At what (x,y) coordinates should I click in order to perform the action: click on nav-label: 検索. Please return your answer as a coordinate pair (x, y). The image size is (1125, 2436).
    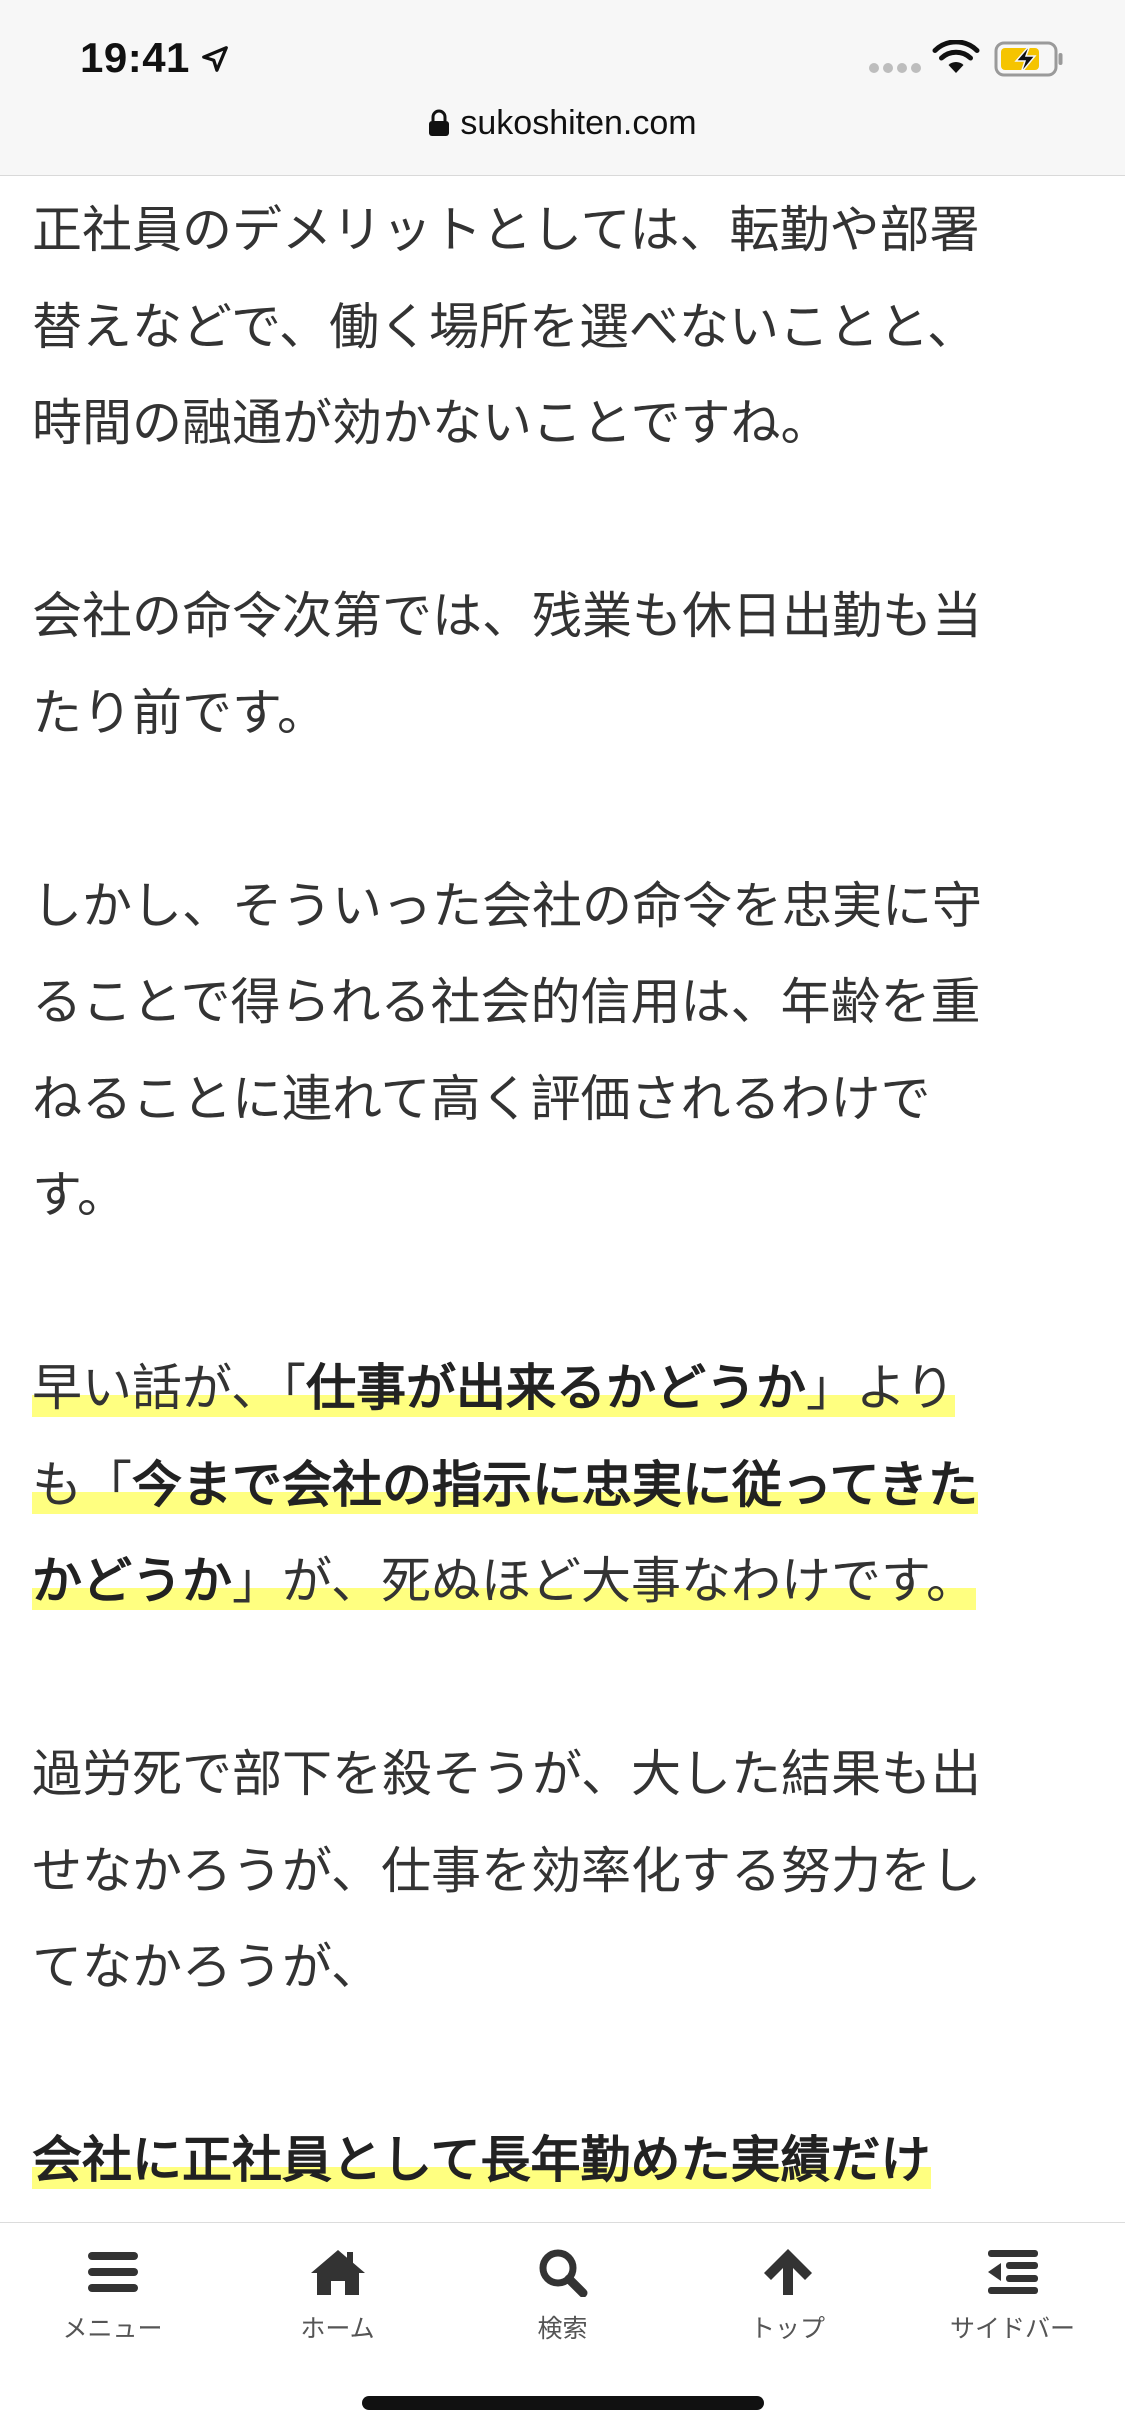
    Looking at the image, I should click on (562, 2328).